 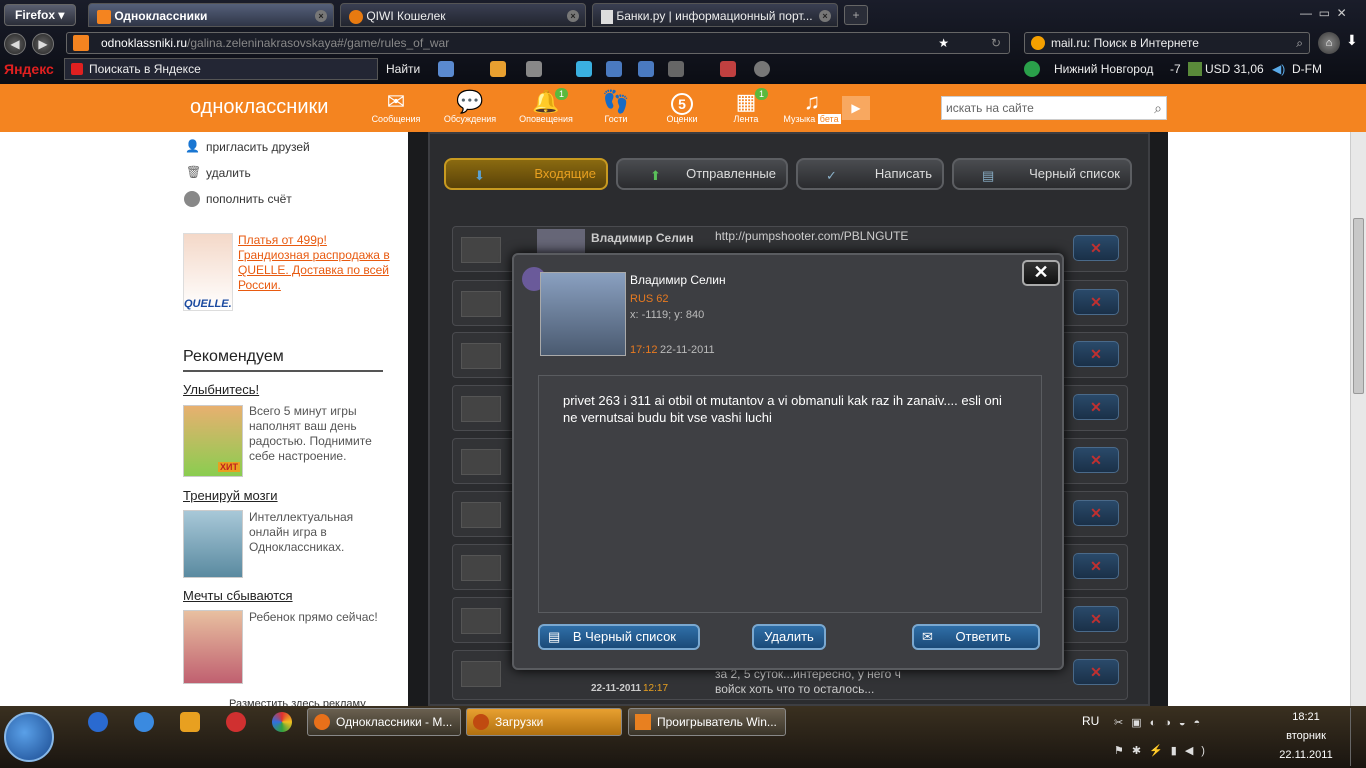 What do you see at coordinates (943, 43) in the screenshot?
I see `star-icon: ★` at bounding box center [943, 43].